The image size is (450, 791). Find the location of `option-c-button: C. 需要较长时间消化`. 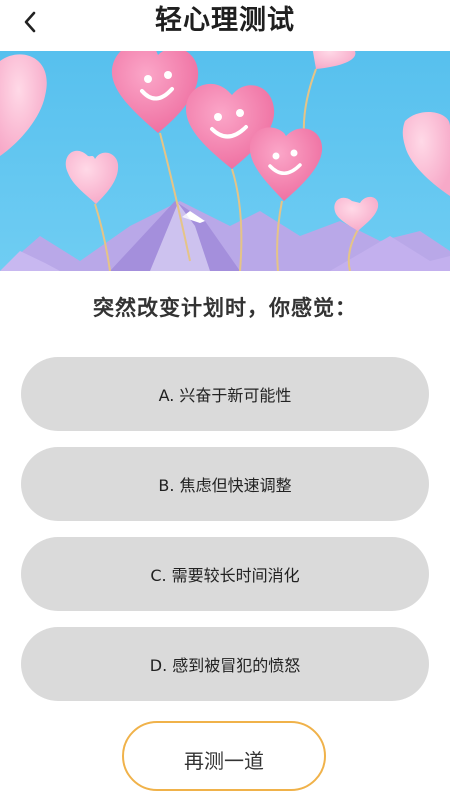

option-c-button: C. 需要较长时间消化 is located at coordinates (225, 574).